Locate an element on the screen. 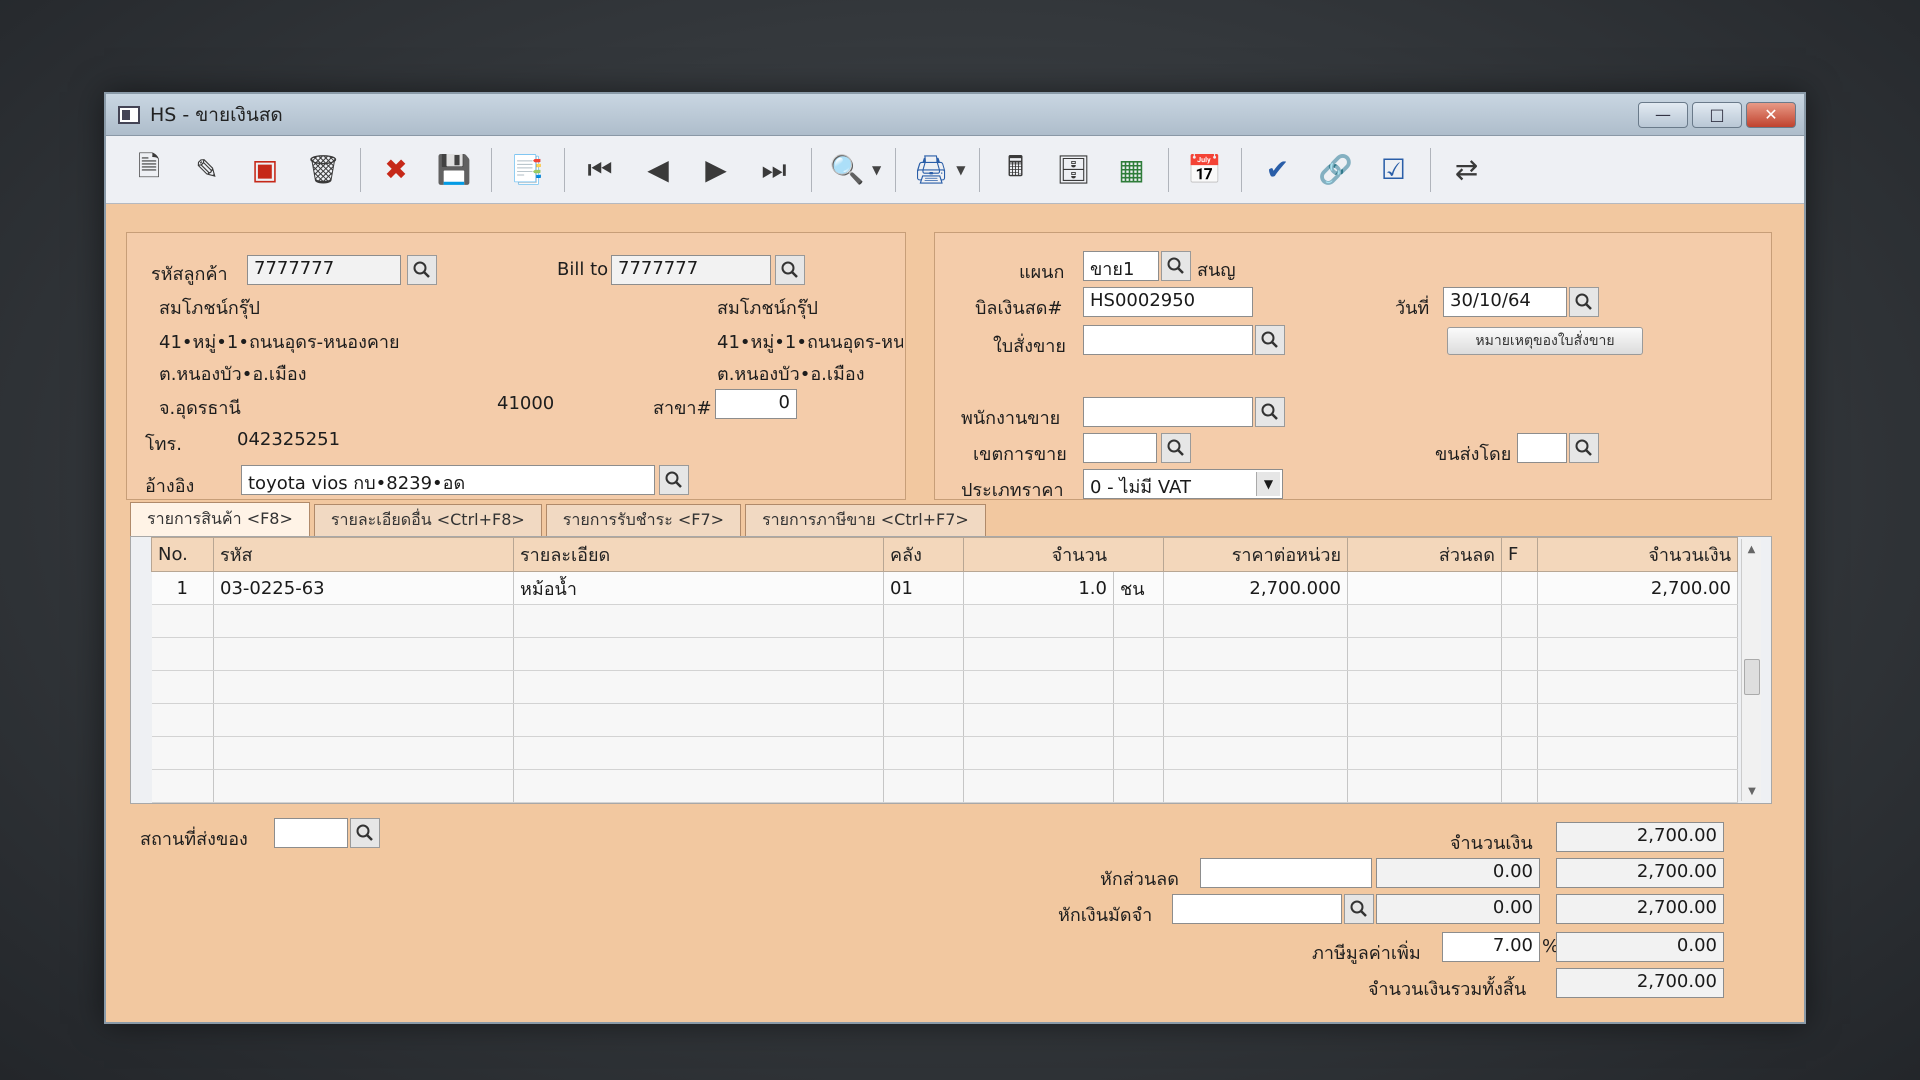  edit-icon: ✎ is located at coordinates (207, 170).